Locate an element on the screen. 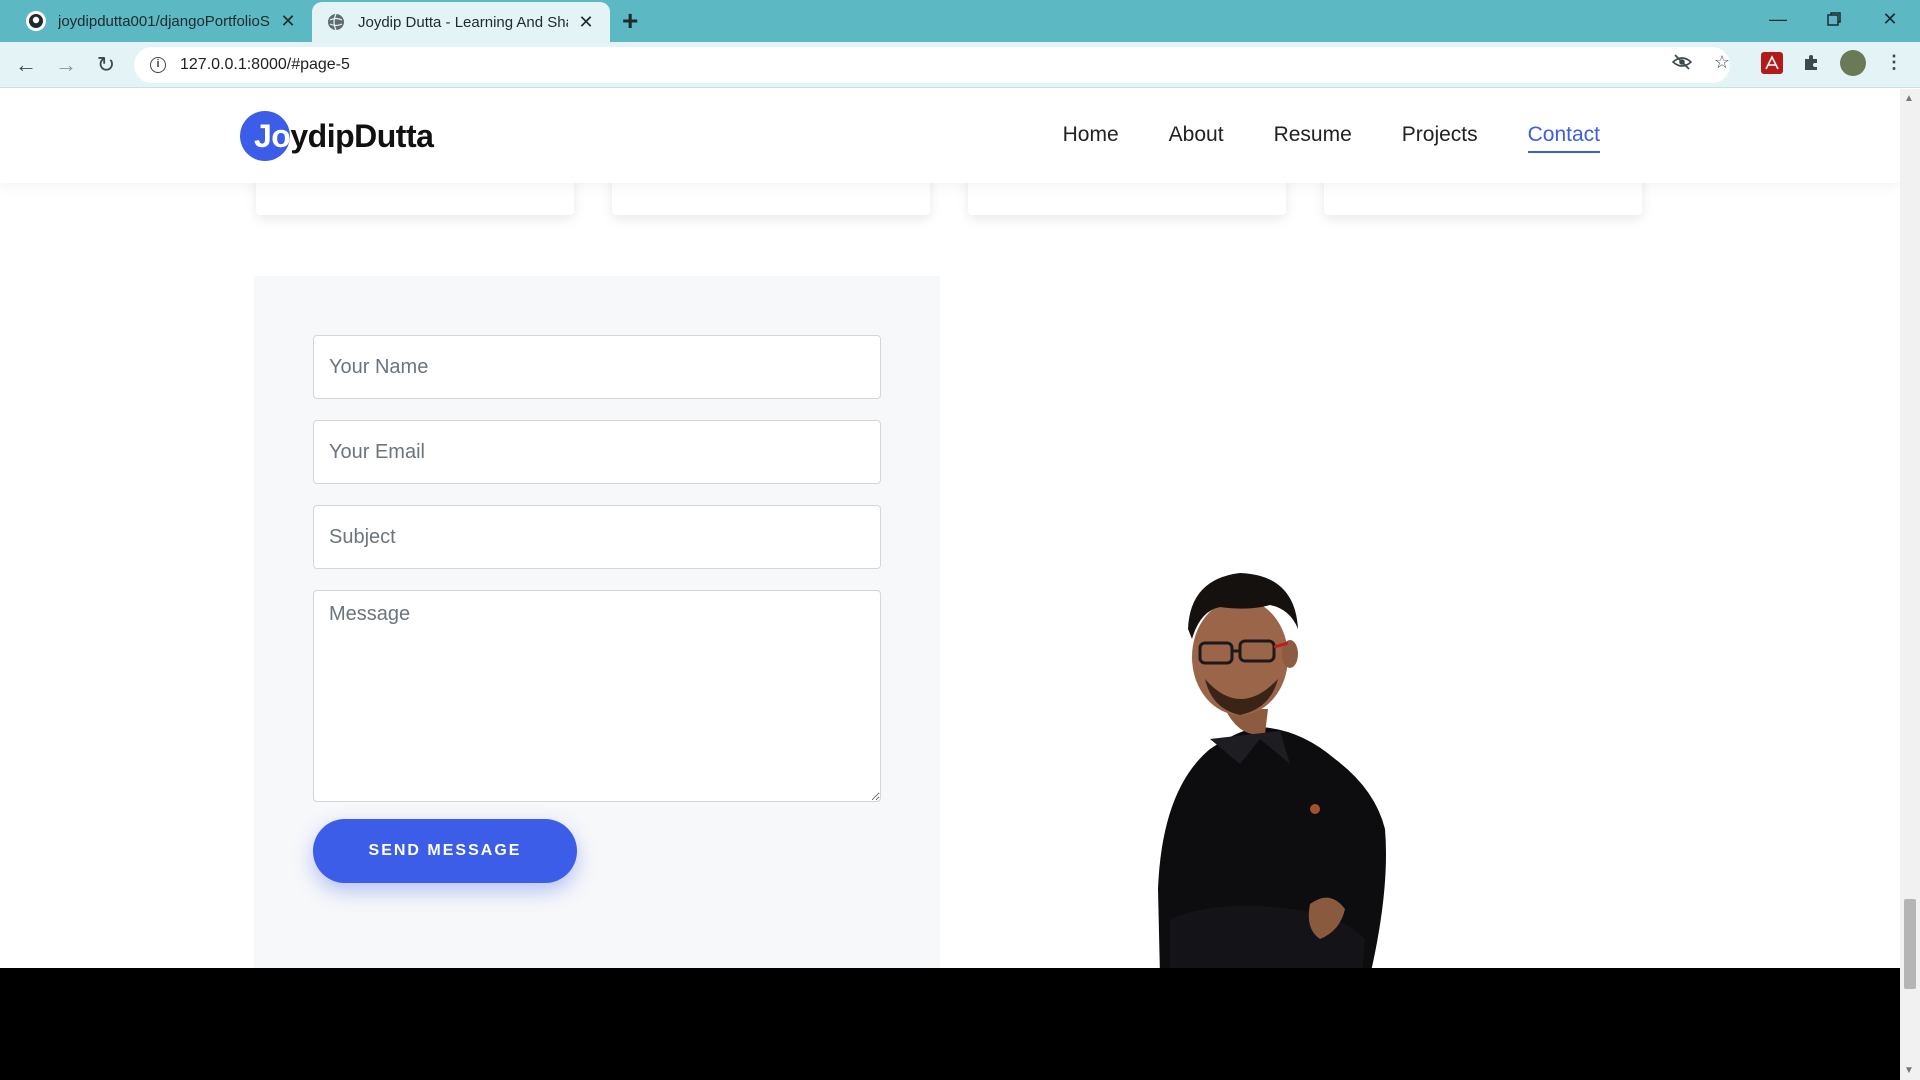  globe-icon is located at coordinates (336, 22).